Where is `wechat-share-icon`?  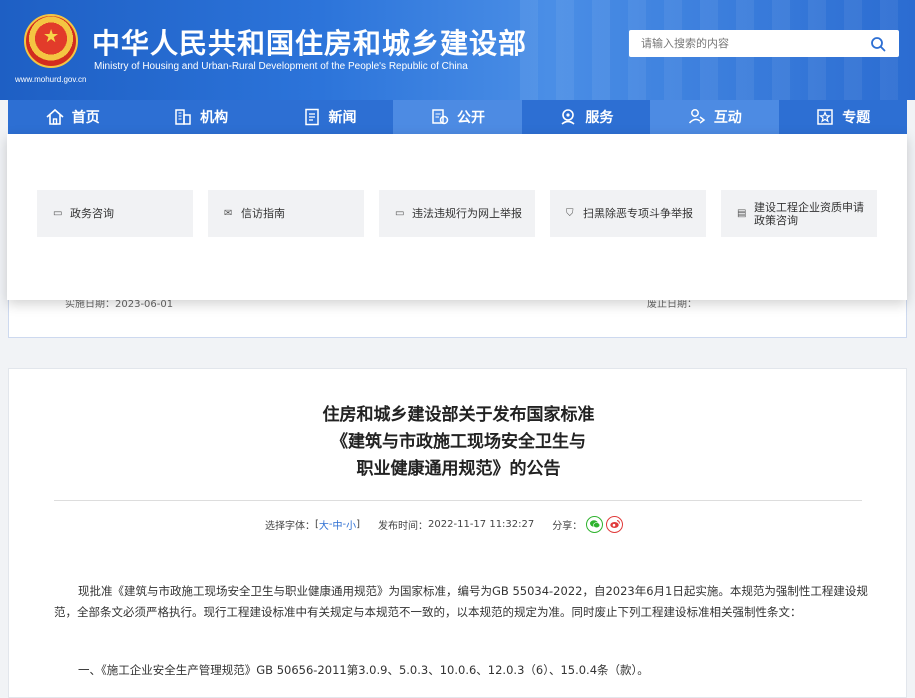 wechat-share-icon is located at coordinates (595, 524).